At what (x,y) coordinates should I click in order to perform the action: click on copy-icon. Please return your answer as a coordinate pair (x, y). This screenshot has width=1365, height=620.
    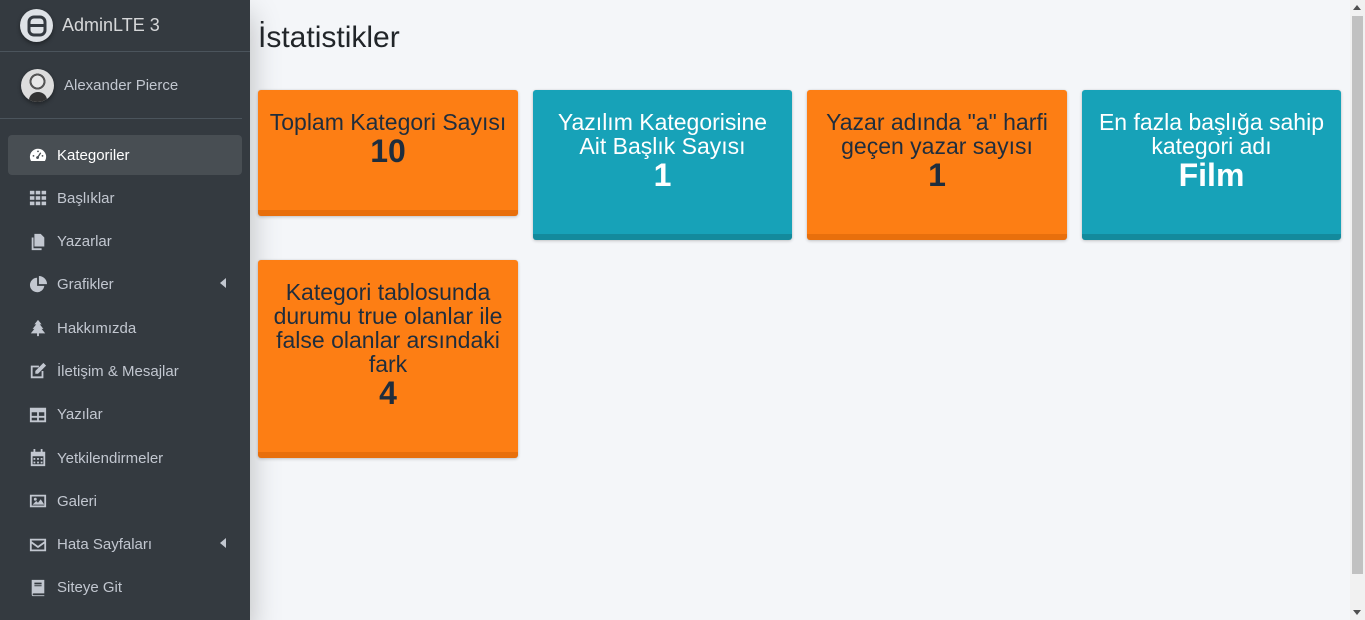
    Looking at the image, I should click on (37, 241).